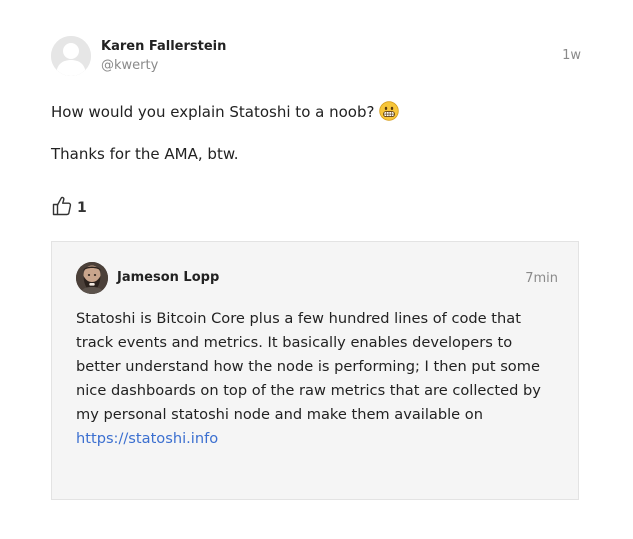  I want to click on like-count: 1, so click(82, 208).